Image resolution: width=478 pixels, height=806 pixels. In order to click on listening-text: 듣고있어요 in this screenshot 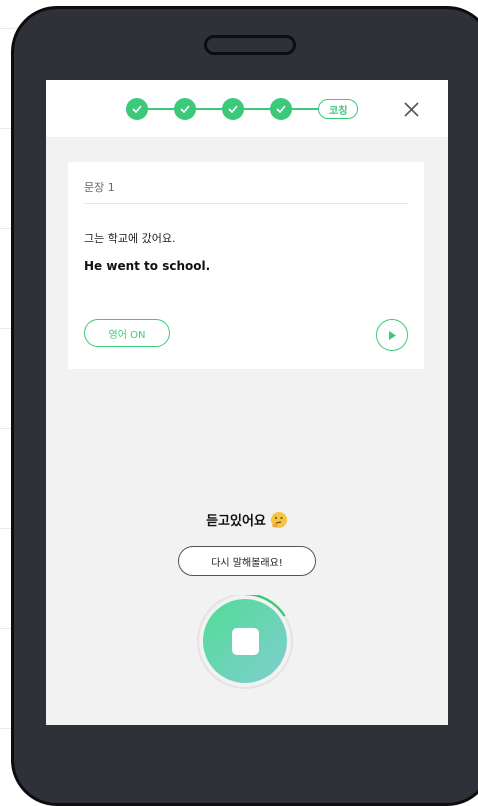, I will do `click(236, 521)`.